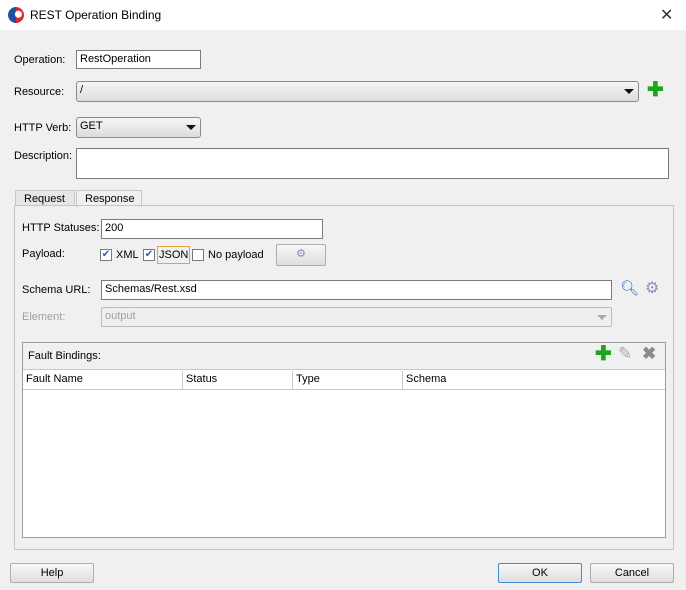 The image size is (686, 590). What do you see at coordinates (632, 573) in the screenshot?
I see `cancel-button: Cancel` at bounding box center [632, 573].